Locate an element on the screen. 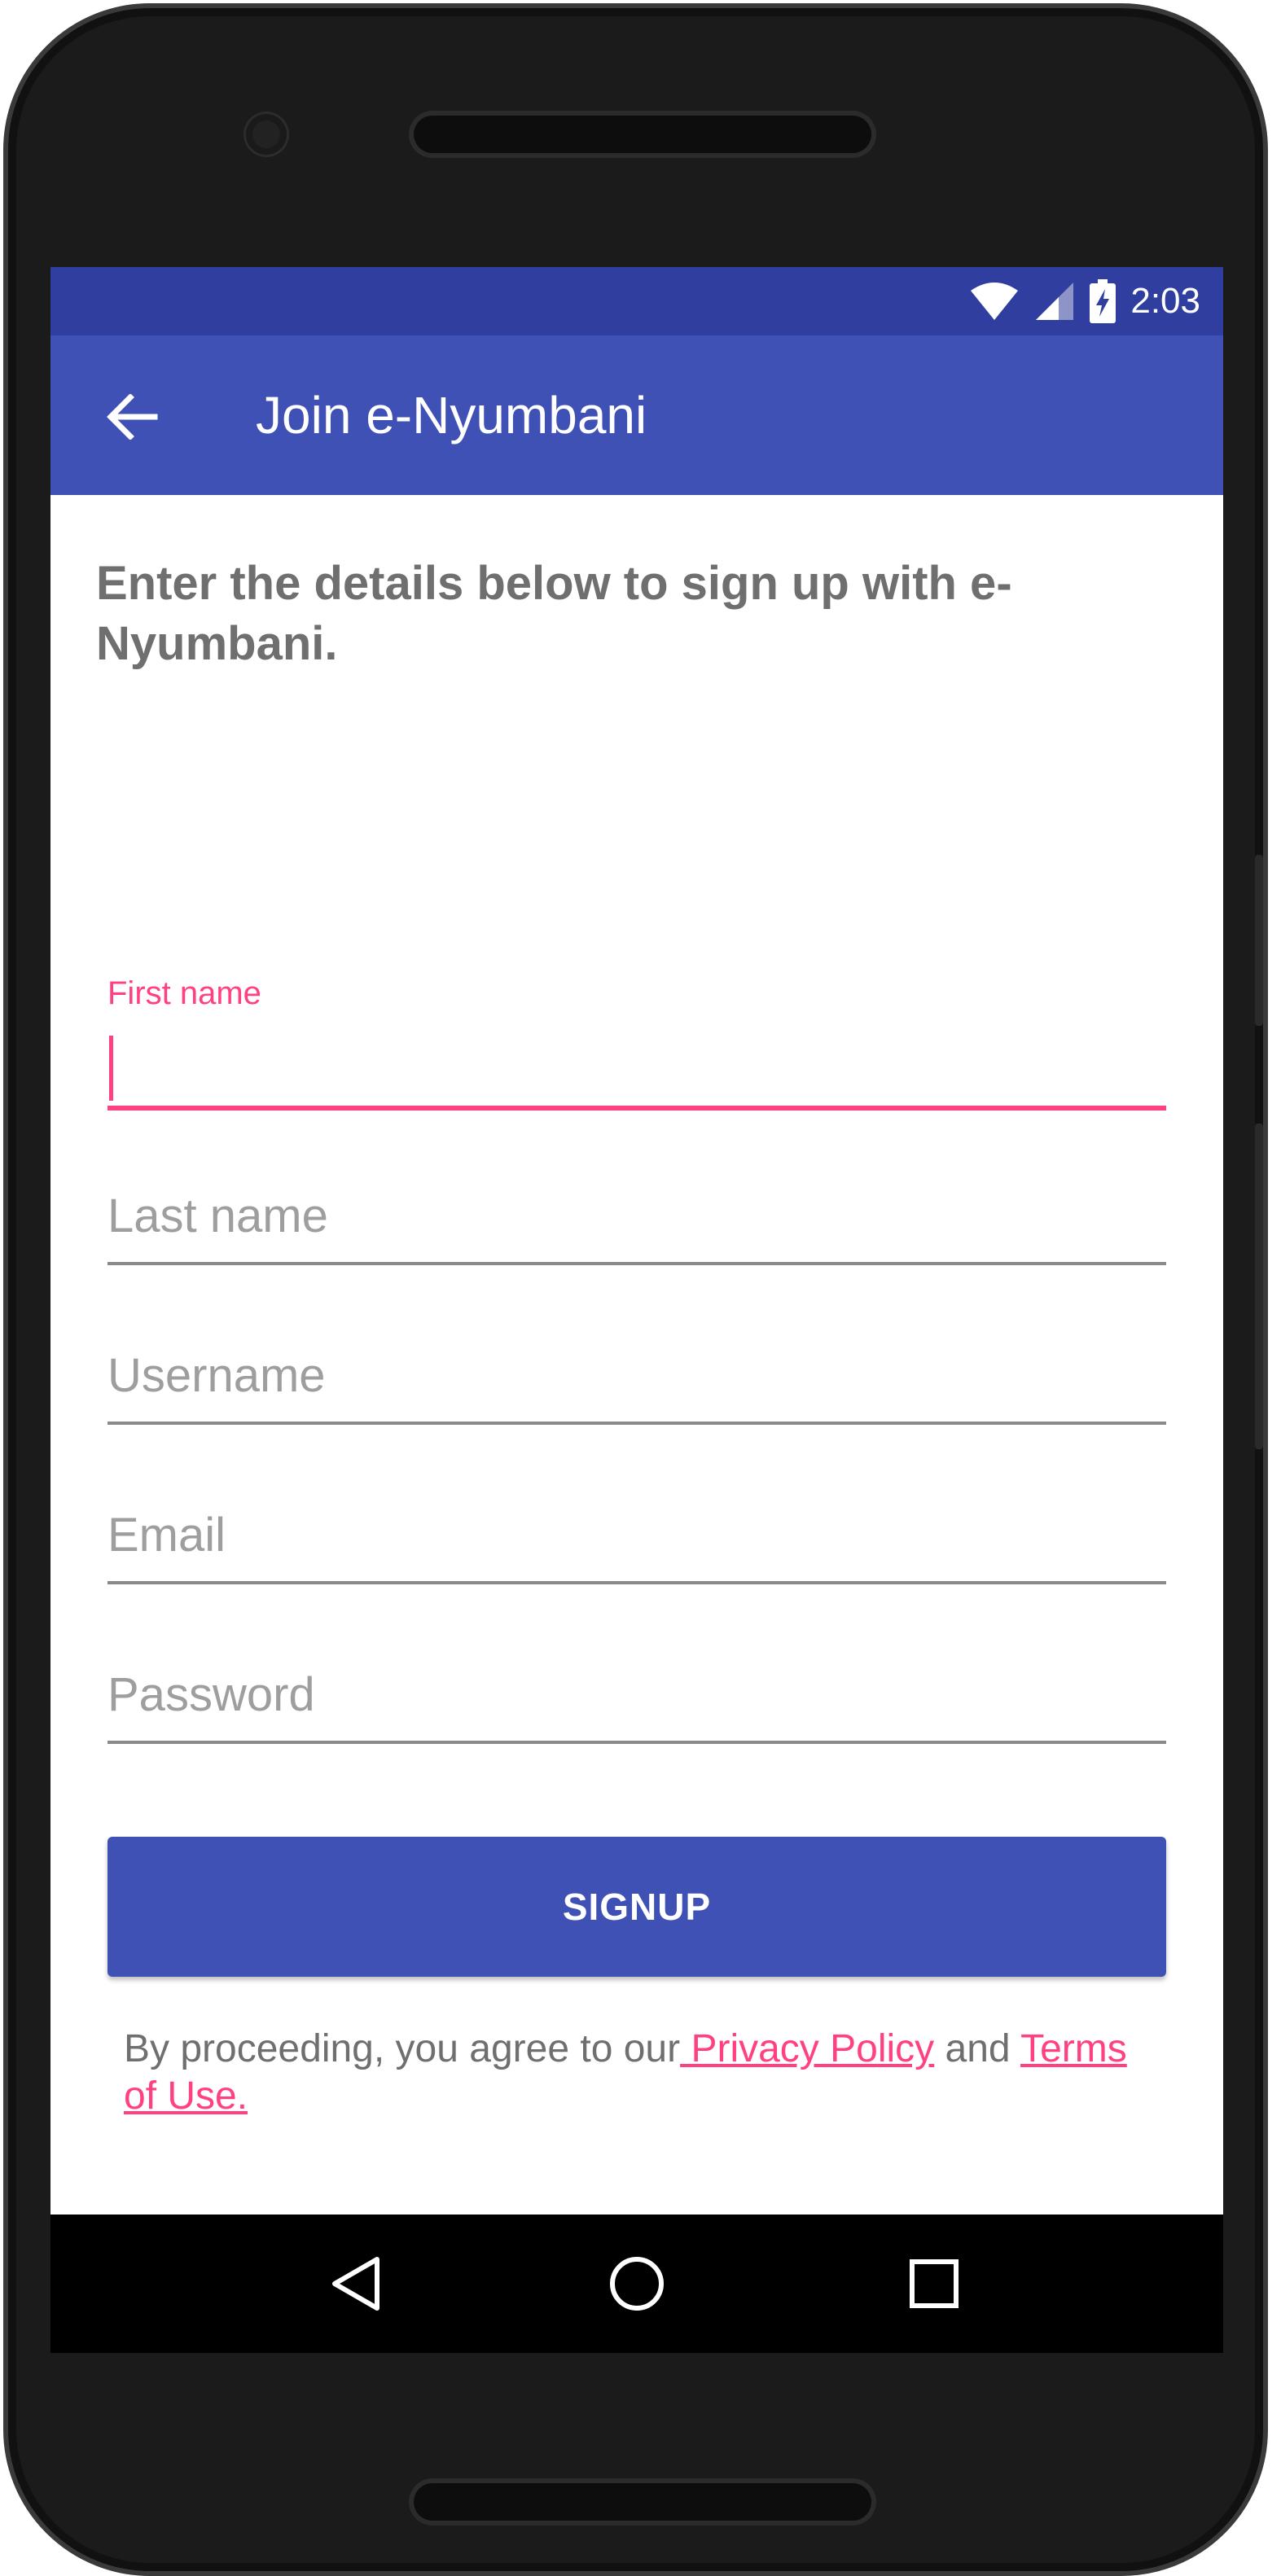 This screenshot has height=2576, width=1281. power-button is located at coordinates (1259, 1286).